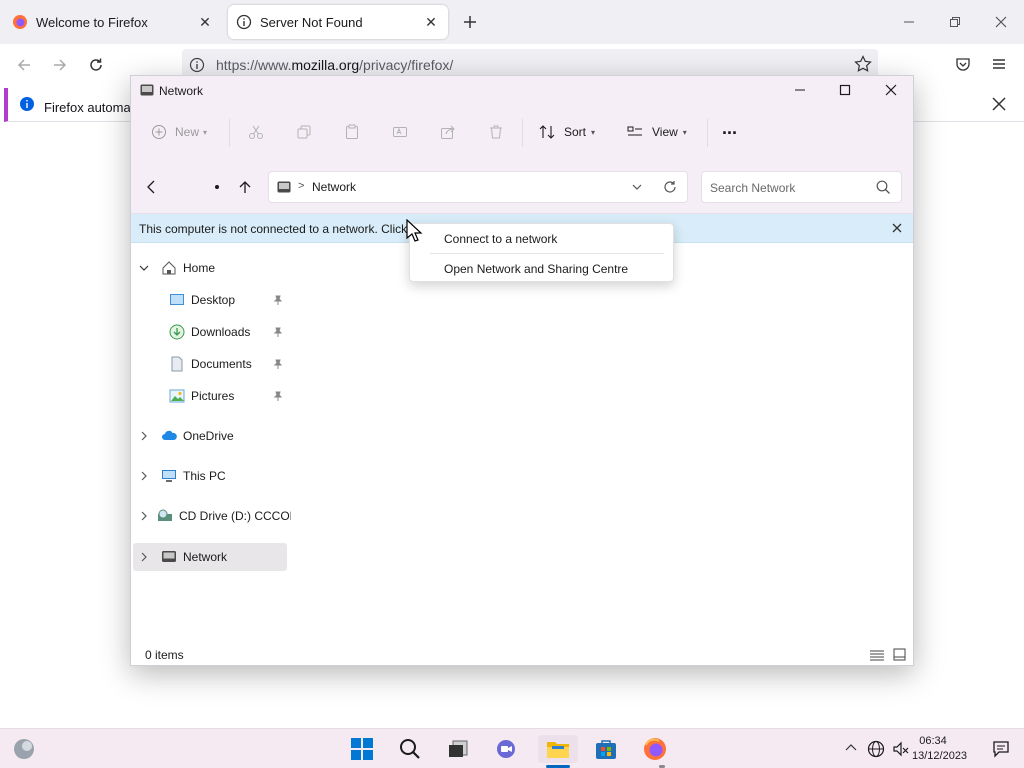 This screenshot has width=1024, height=768. I want to click on task-view-icon, so click(458, 749).